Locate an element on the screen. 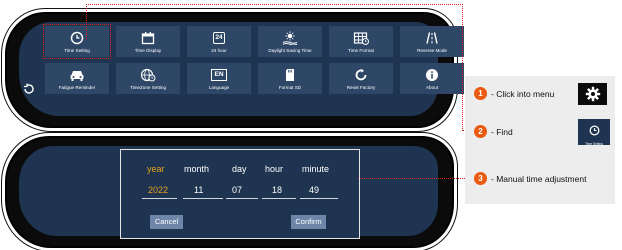 The image size is (622, 250). gear-icon is located at coordinates (592, 94).